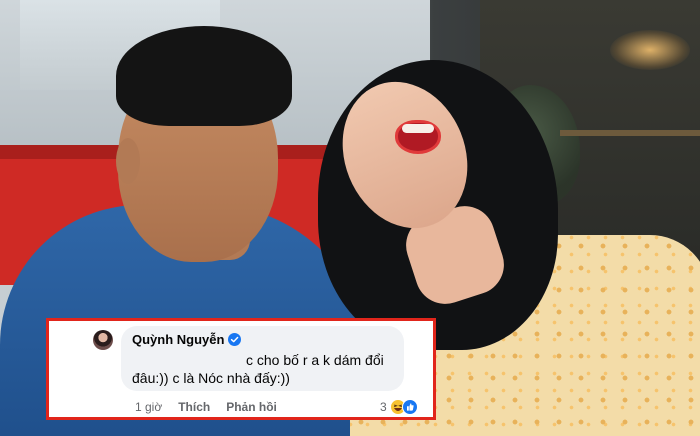  Describe the element at coordinates (178, 339) in the screenshot. I see `author-name: Quỳnh Nguyễn` at that location.